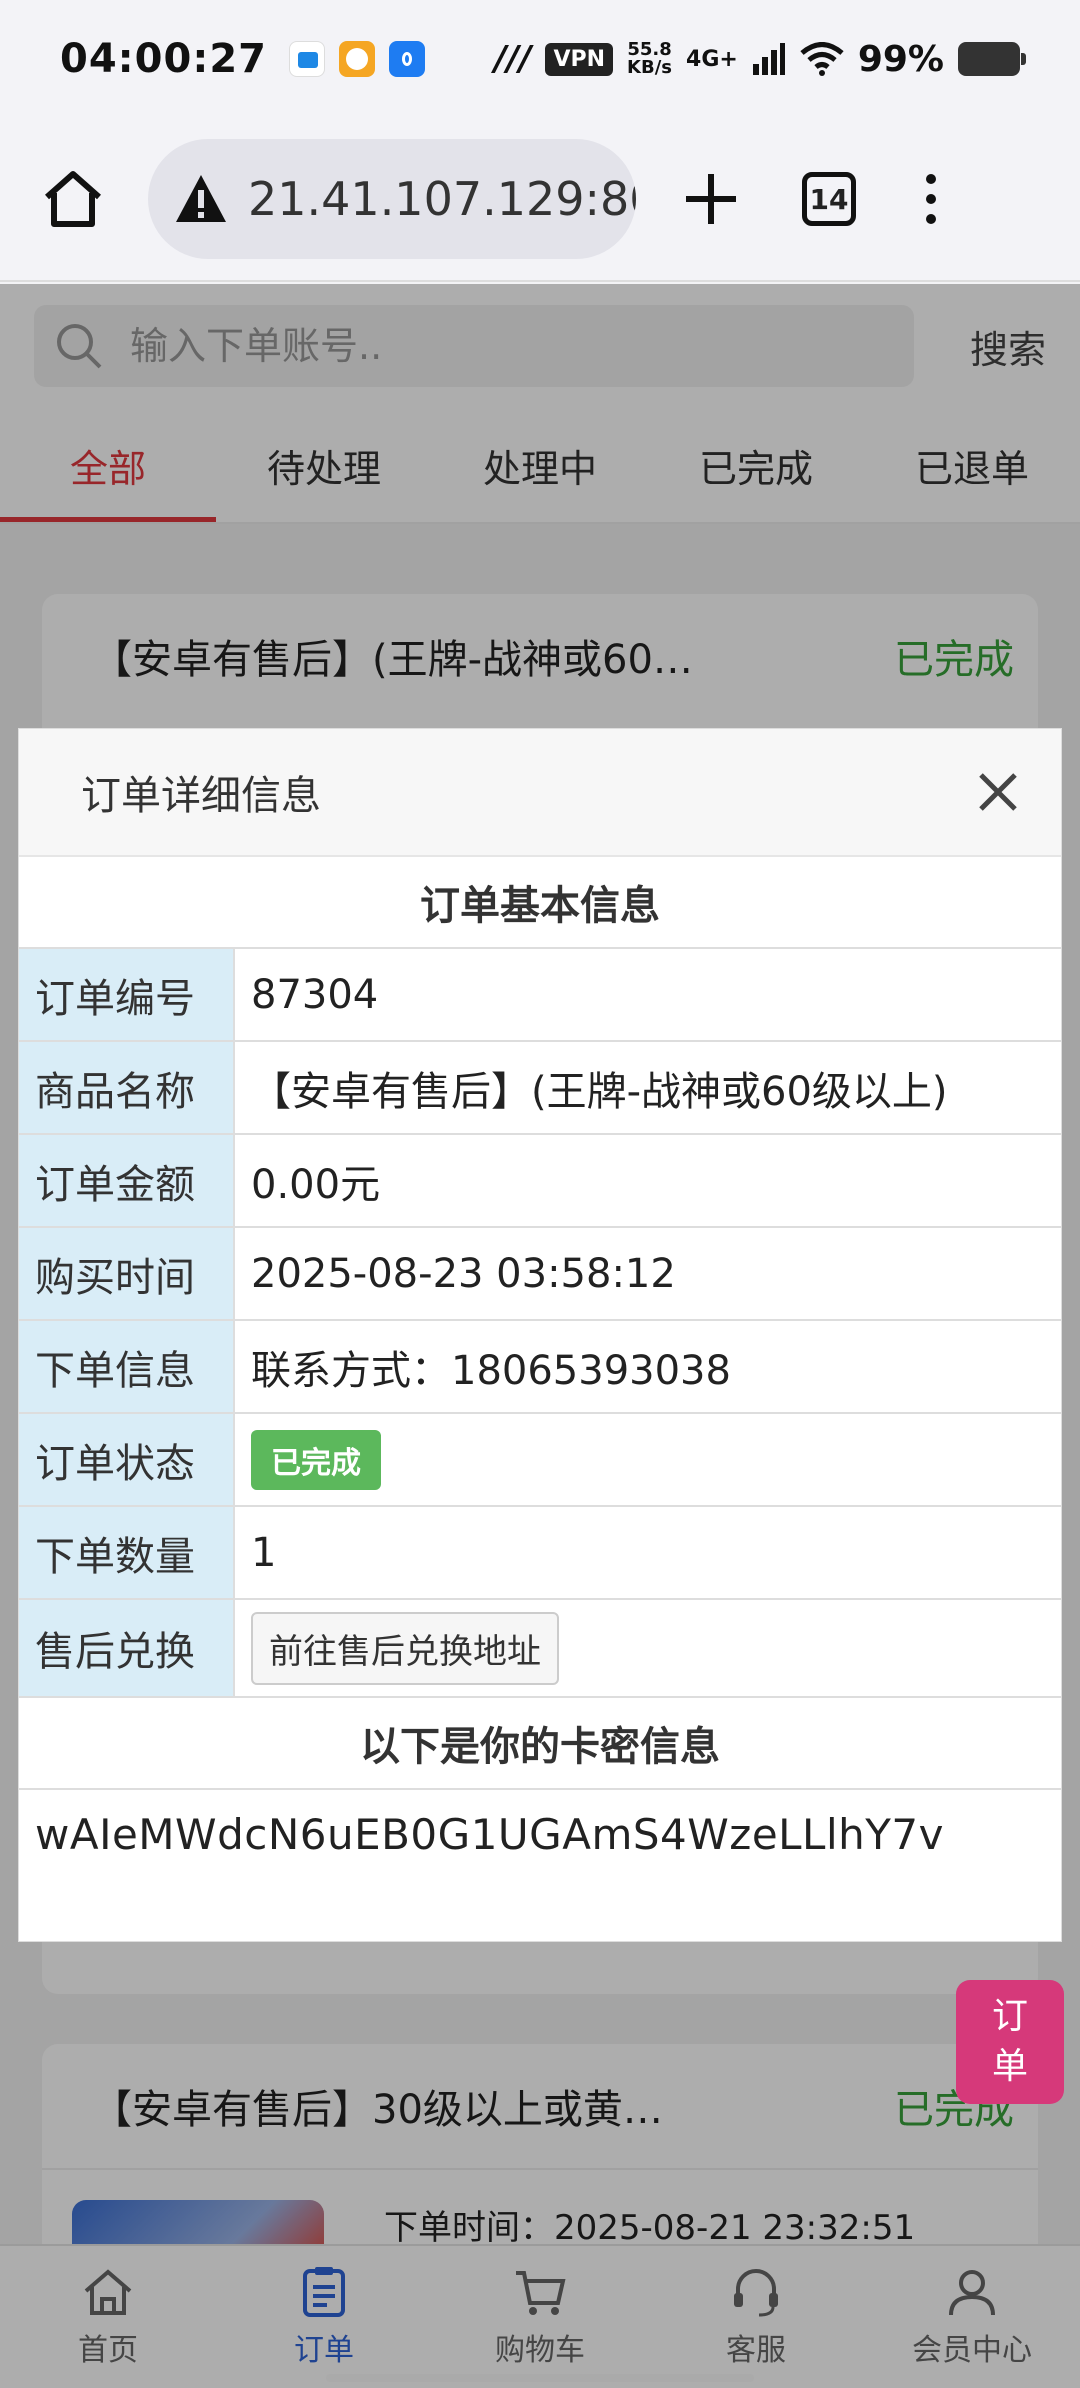 This screenshot has height=2388, width=1080. I want to click on status-app-icons, so click(356, 59).